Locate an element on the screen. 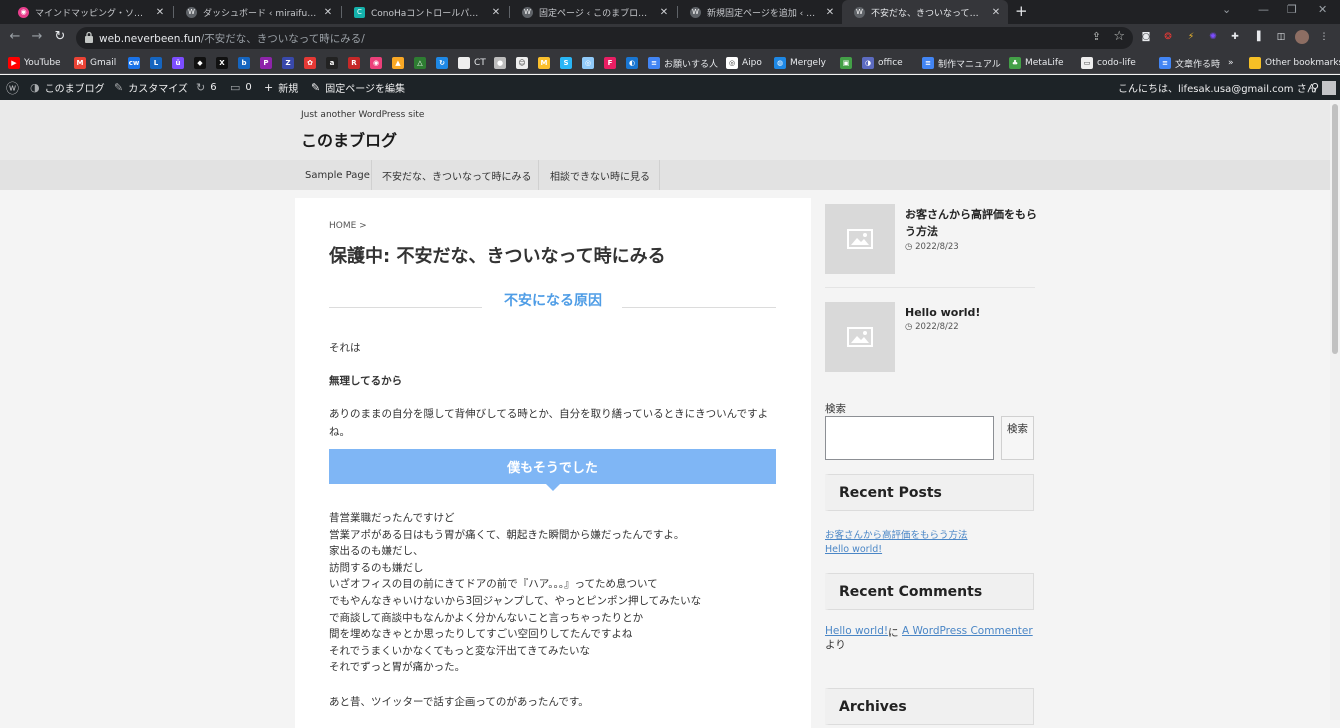 Image resolution: width=1340 pixels, height=728 pixels. bookmark-item: ◆ is located at coordinates (202, 63).